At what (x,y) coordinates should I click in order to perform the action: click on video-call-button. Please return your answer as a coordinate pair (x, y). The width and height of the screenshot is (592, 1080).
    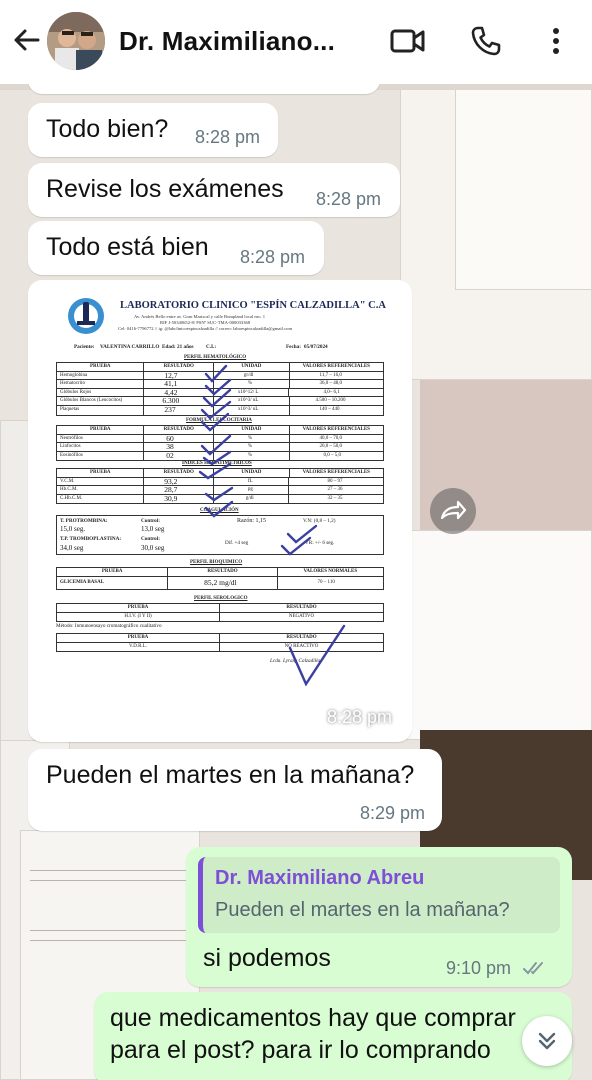
    Looking at the image, I should click on (408, 41).